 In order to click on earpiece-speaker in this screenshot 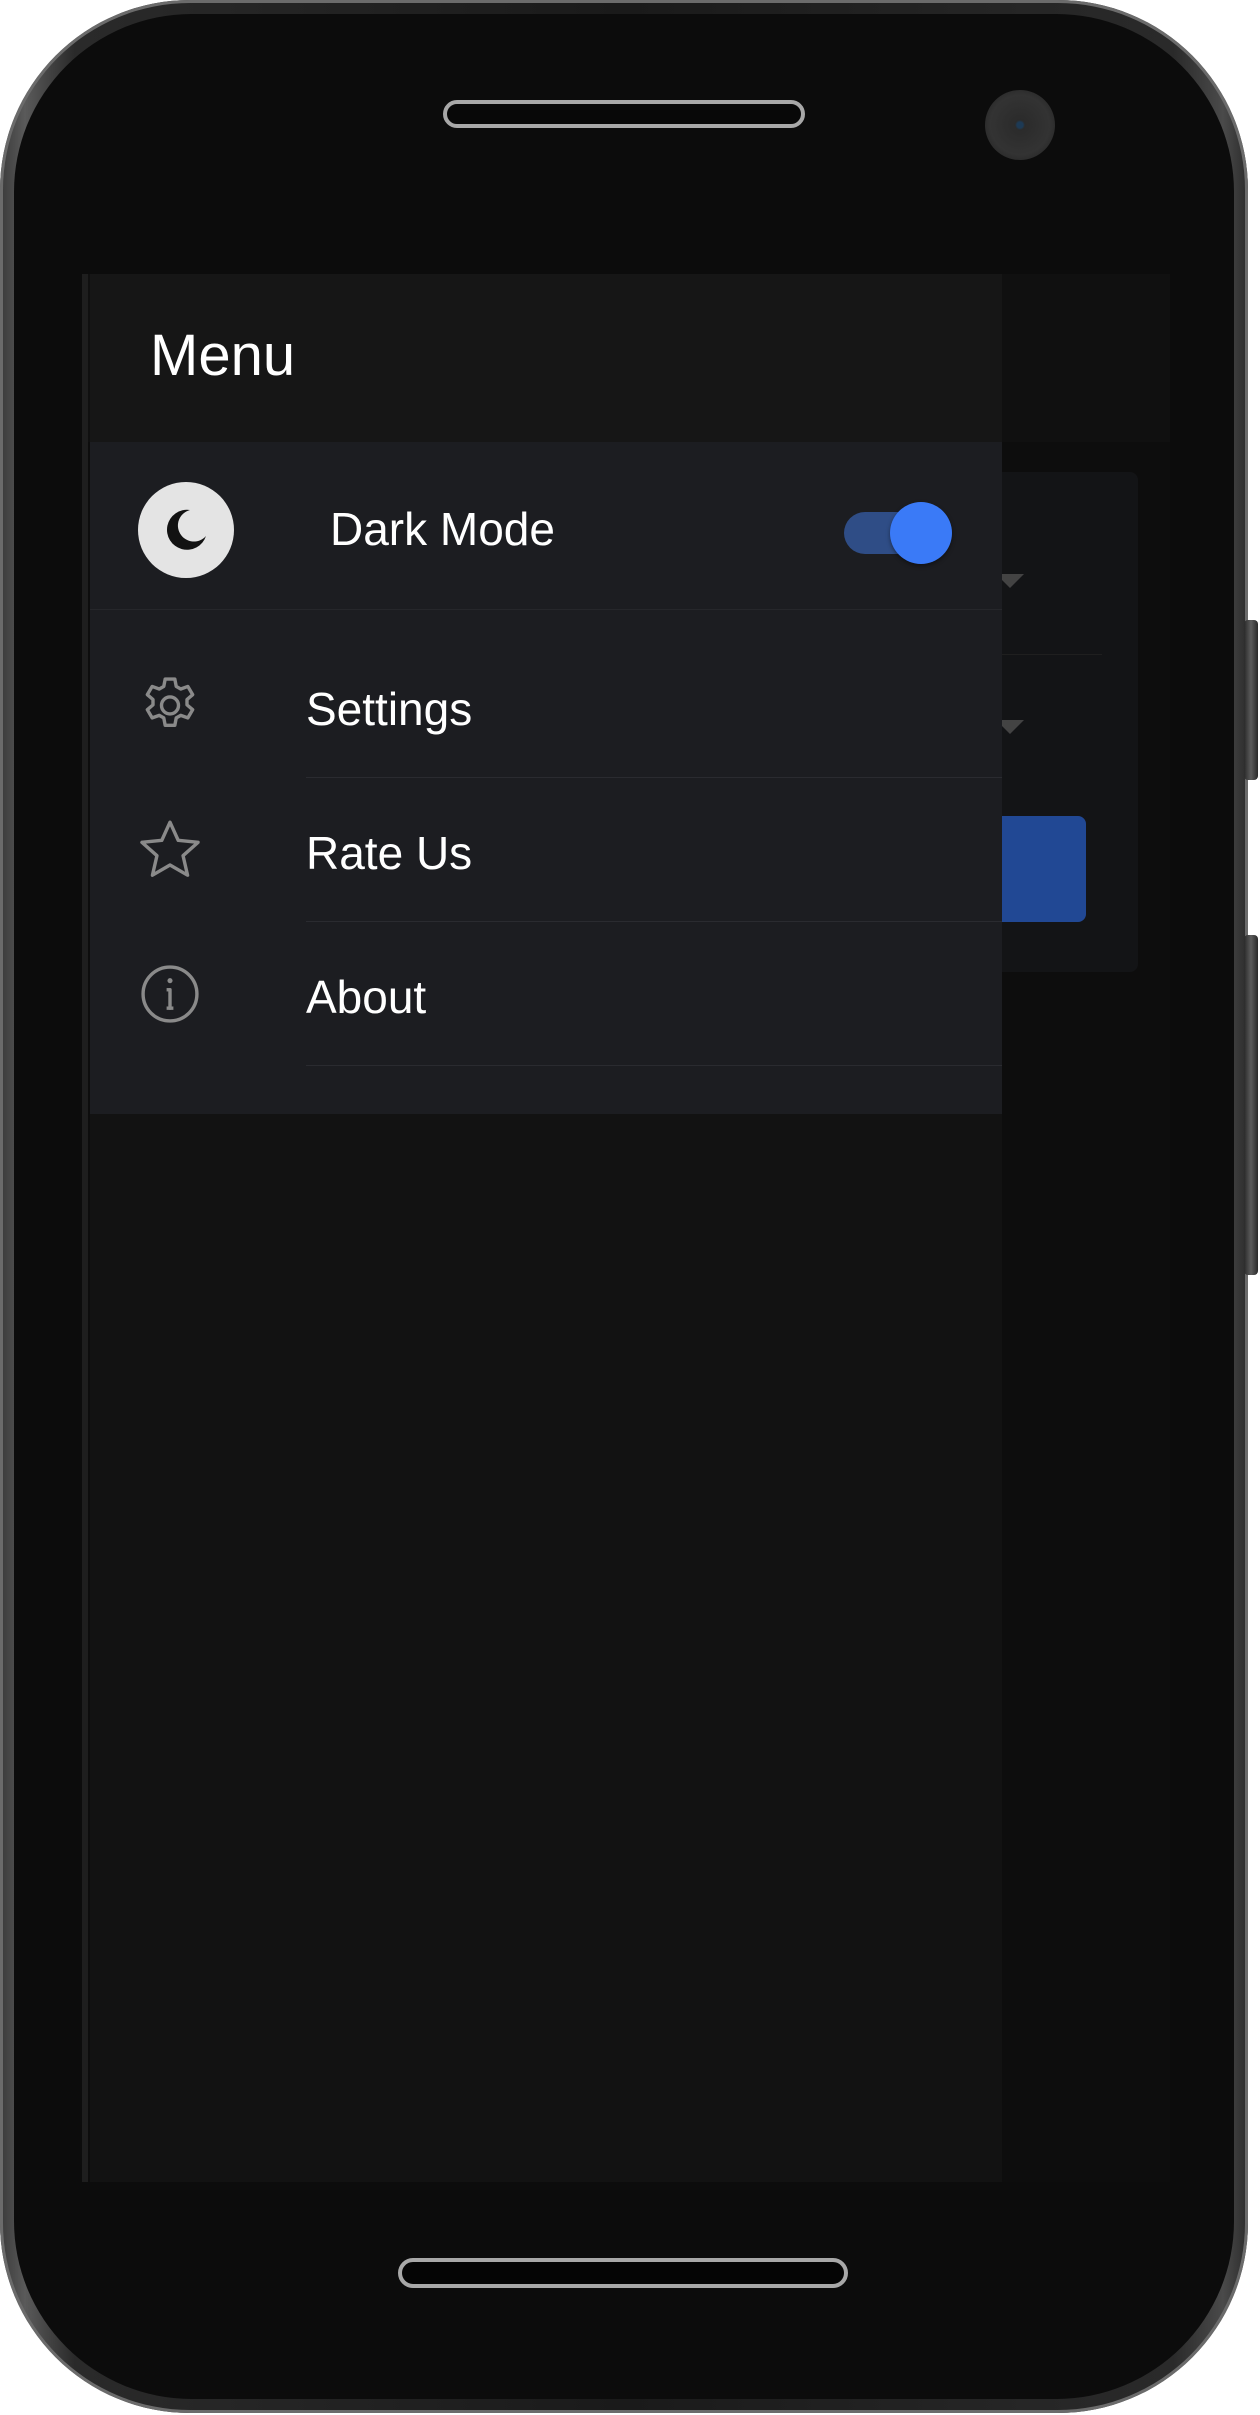, I will do `click(624, 114)`.